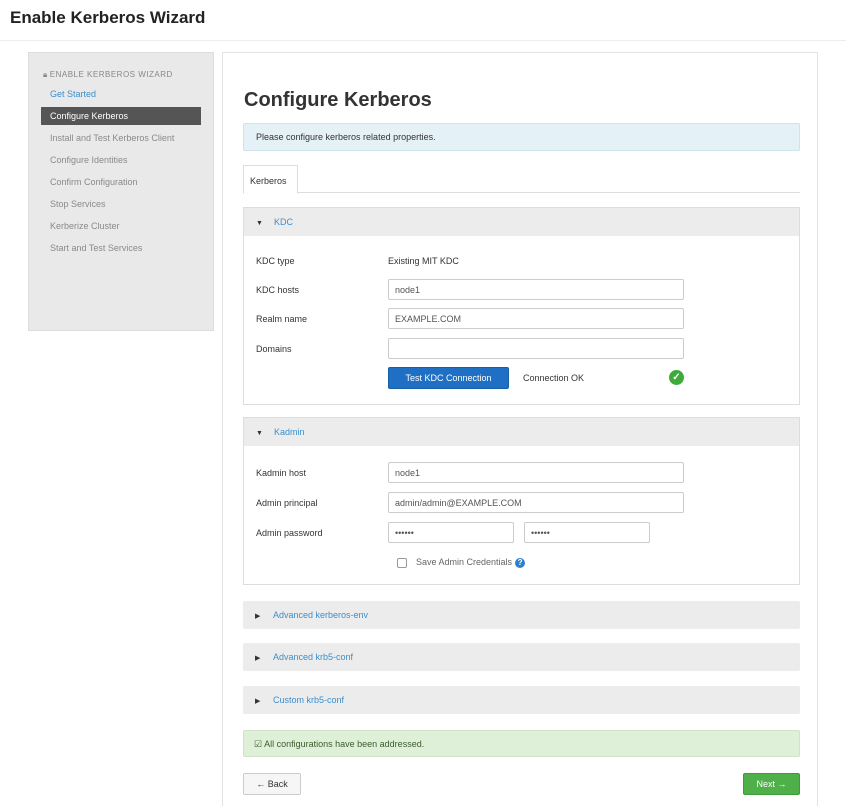 Image resolution: width=846 pixels, height=806 pixels. I want to click on admin-password-label: Admin password, so click(289, 533).